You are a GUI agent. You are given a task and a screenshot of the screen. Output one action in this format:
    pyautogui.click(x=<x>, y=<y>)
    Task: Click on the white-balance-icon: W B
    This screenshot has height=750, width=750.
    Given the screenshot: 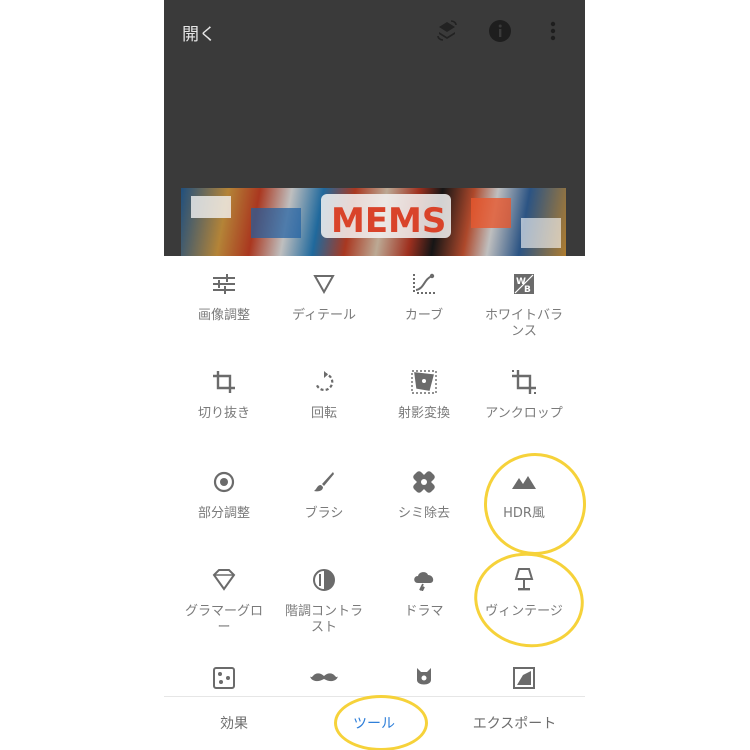 What is the action you would take?
    pyautogui.click(x=524, y=284)
    